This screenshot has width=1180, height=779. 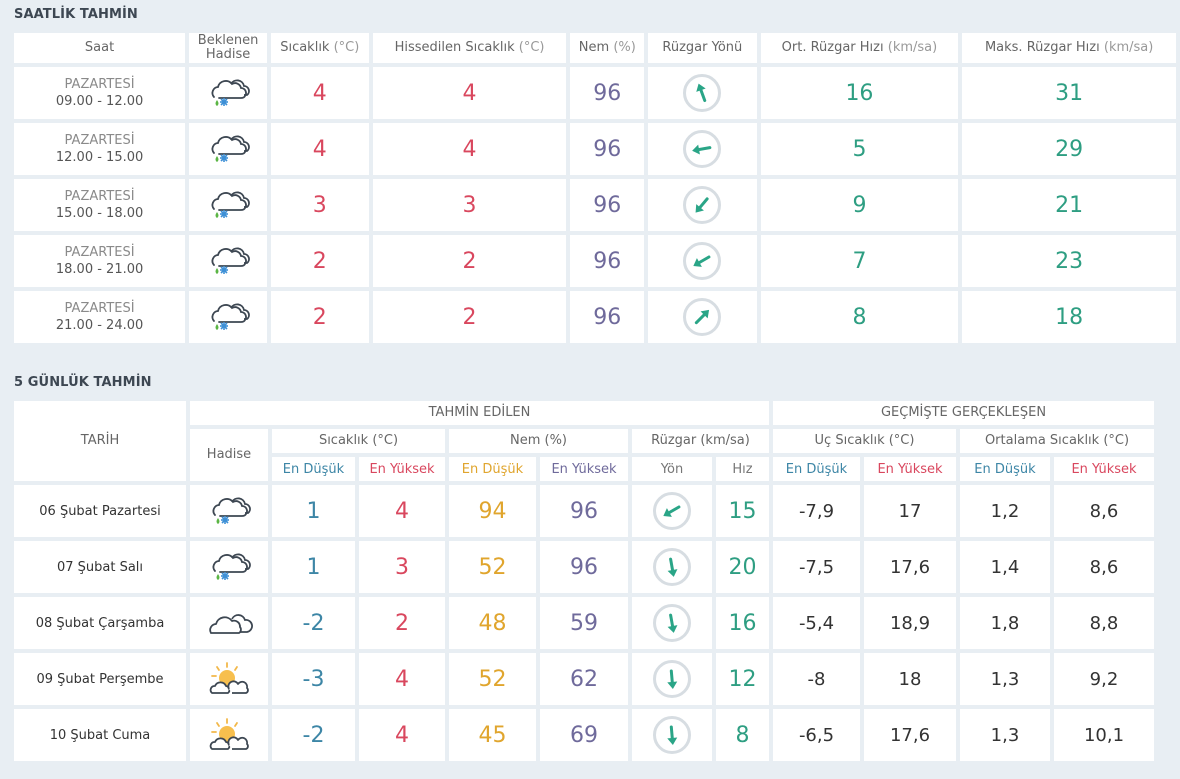 I want to click on temp-min: -3, so click(x=313, y=679).